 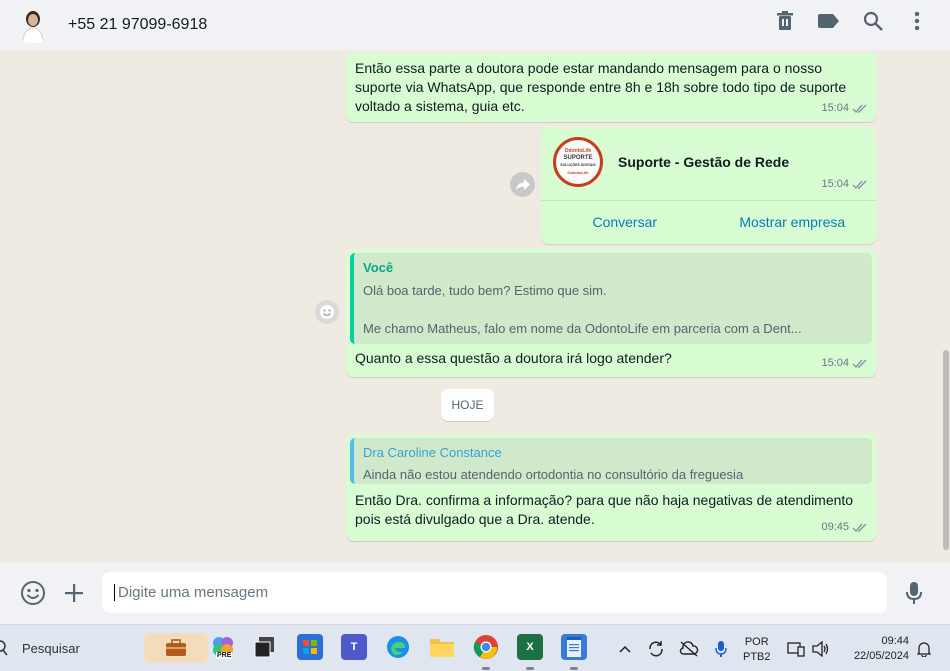 I want to click on copilot-icon: PRE, so click(x=223, y=647).